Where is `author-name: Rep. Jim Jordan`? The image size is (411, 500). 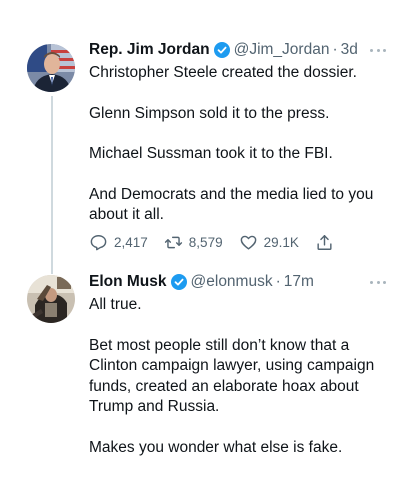
author-name: Rep. Jim Jordan is located at coordinates (149, 50).